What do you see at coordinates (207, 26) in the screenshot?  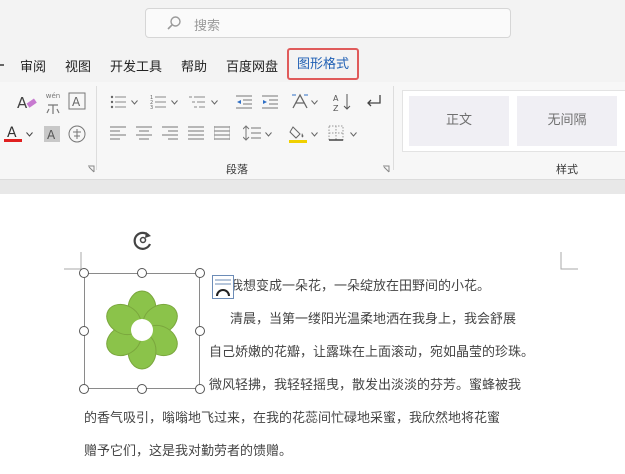 I see `search-placeholder: 搜索` at bounding box center [207, 26].